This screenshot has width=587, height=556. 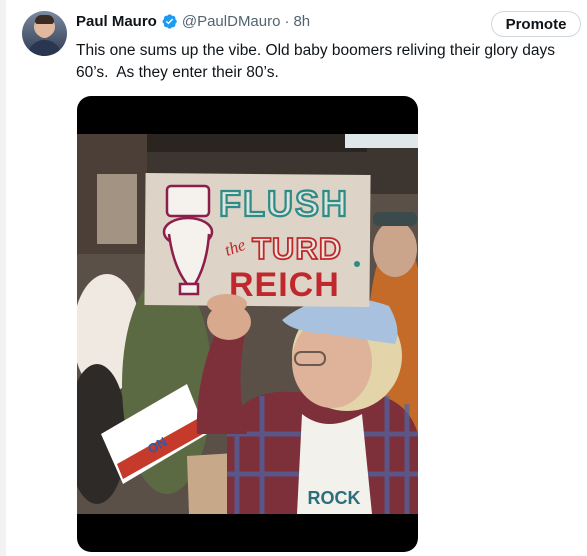 What do you see at coordinates (284, 203) in the screenshot?
I see `sign-line-1: FLUSH` at bounding box center [284, 203].